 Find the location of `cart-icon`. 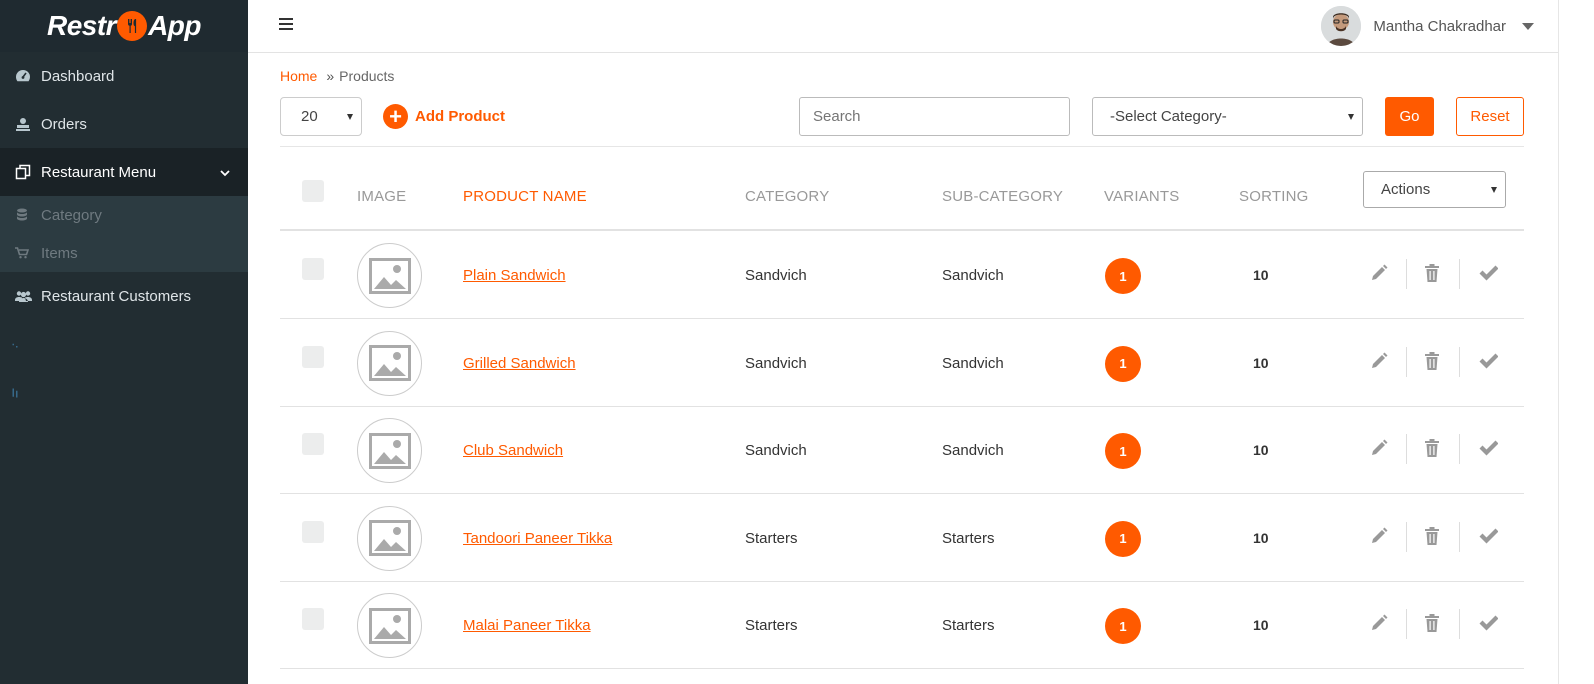

cart-icon is located at coordinates (22, 253).